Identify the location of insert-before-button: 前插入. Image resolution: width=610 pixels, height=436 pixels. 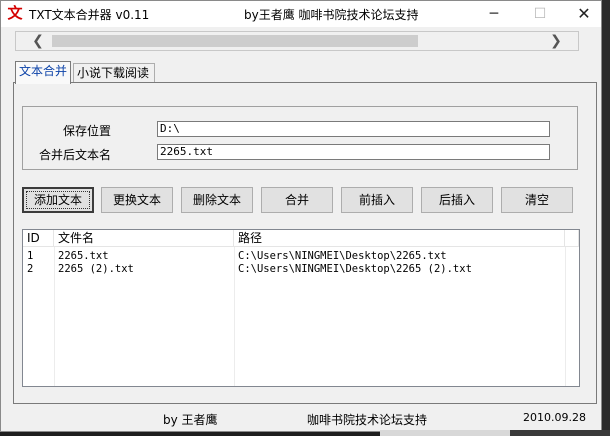
(377, 200).